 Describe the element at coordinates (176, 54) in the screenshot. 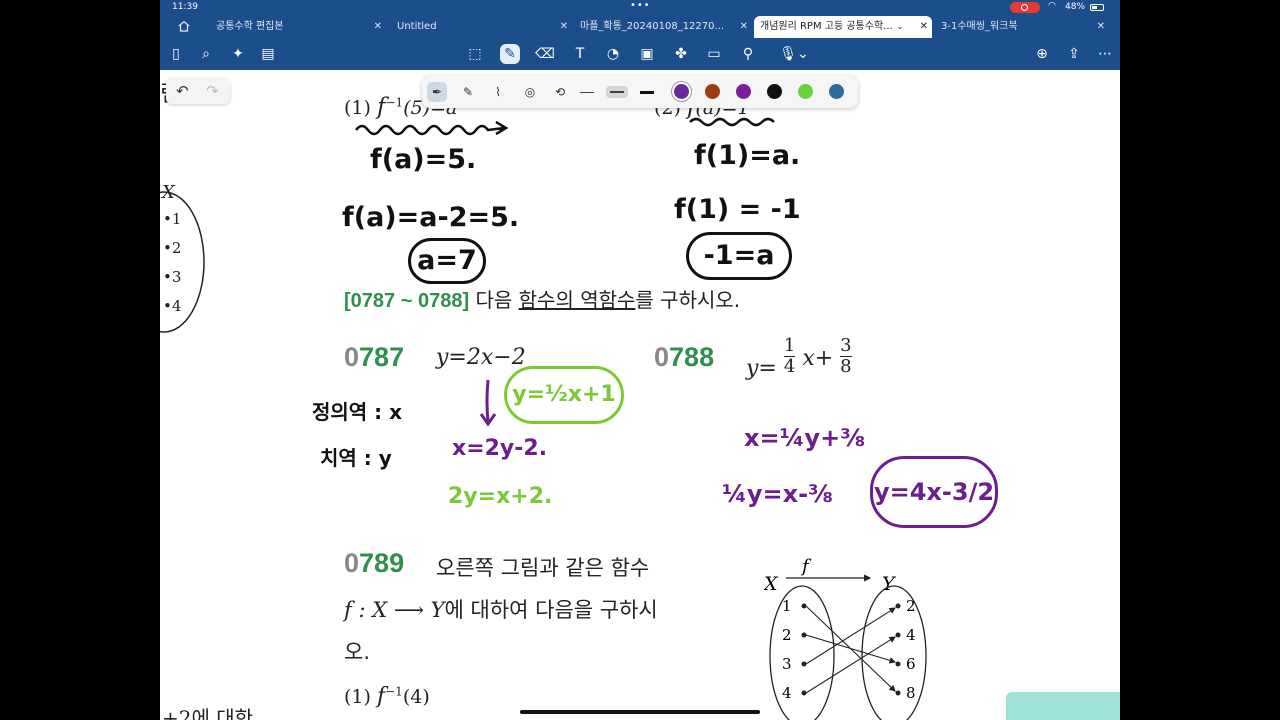

I see `sidebar-icon: ▯` at that location.